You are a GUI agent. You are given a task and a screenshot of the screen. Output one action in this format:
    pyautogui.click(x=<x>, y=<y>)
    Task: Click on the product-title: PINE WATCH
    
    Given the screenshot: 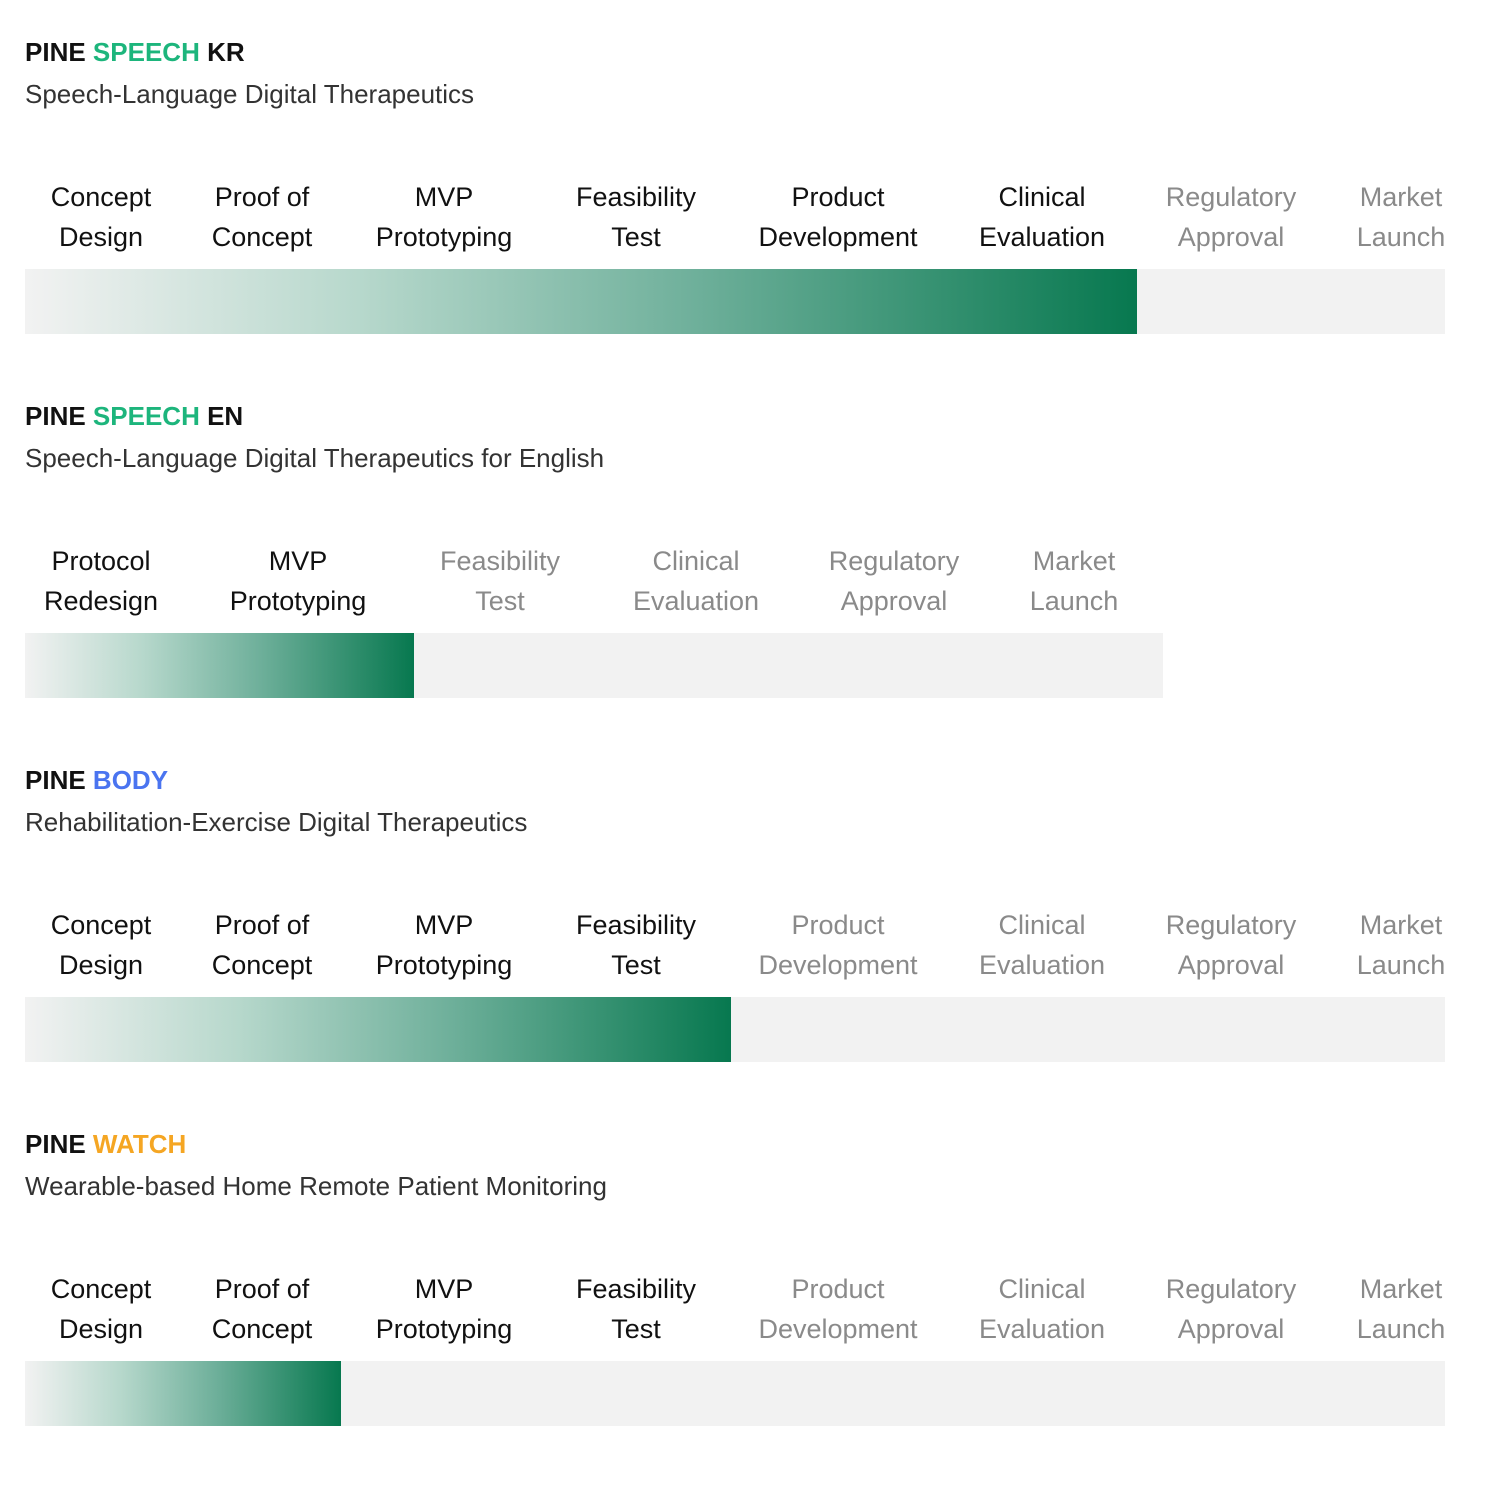 What is the action you would take?
    pyautogui.click(x=105, y=1144)
    